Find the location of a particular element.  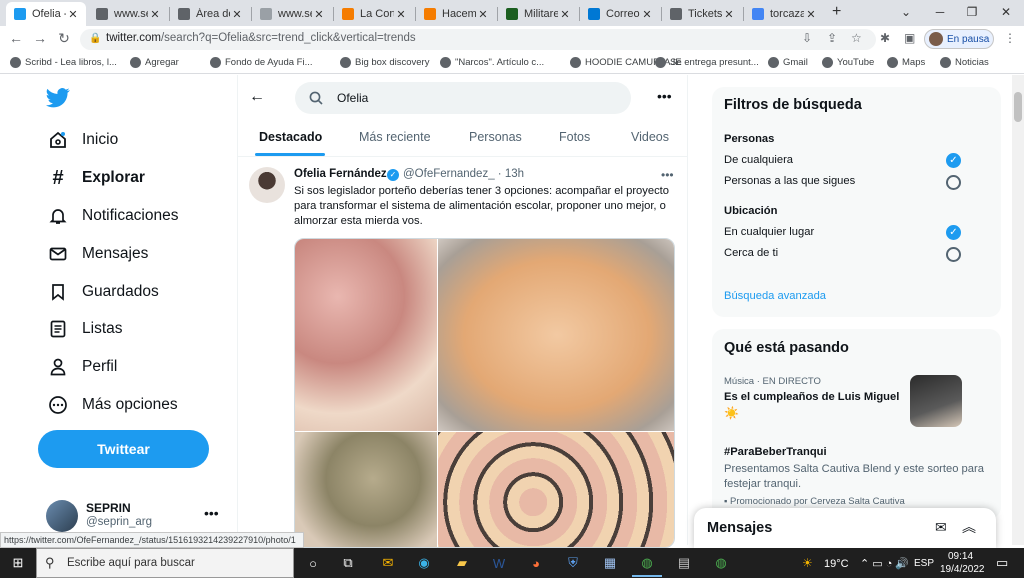

close-window-icon: ✕ is located at coordinates (1006, 13).